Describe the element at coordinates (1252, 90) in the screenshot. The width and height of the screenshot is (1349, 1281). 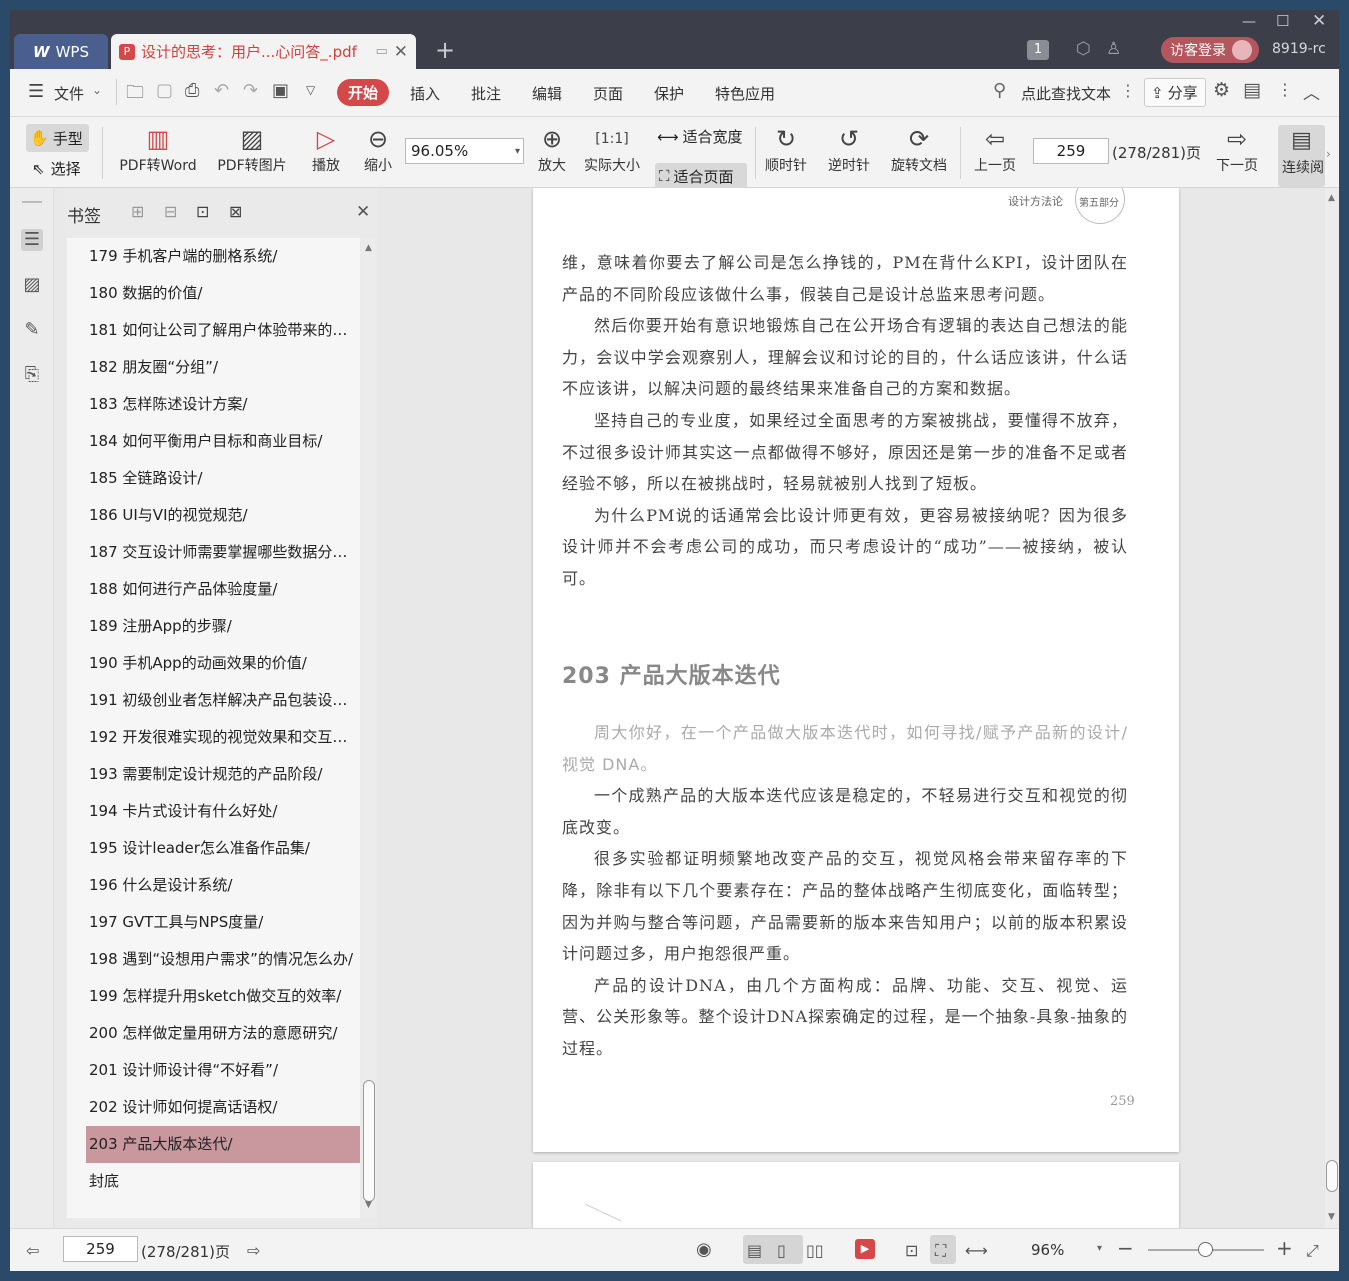
I see `comment-icon: ▤` at that location.